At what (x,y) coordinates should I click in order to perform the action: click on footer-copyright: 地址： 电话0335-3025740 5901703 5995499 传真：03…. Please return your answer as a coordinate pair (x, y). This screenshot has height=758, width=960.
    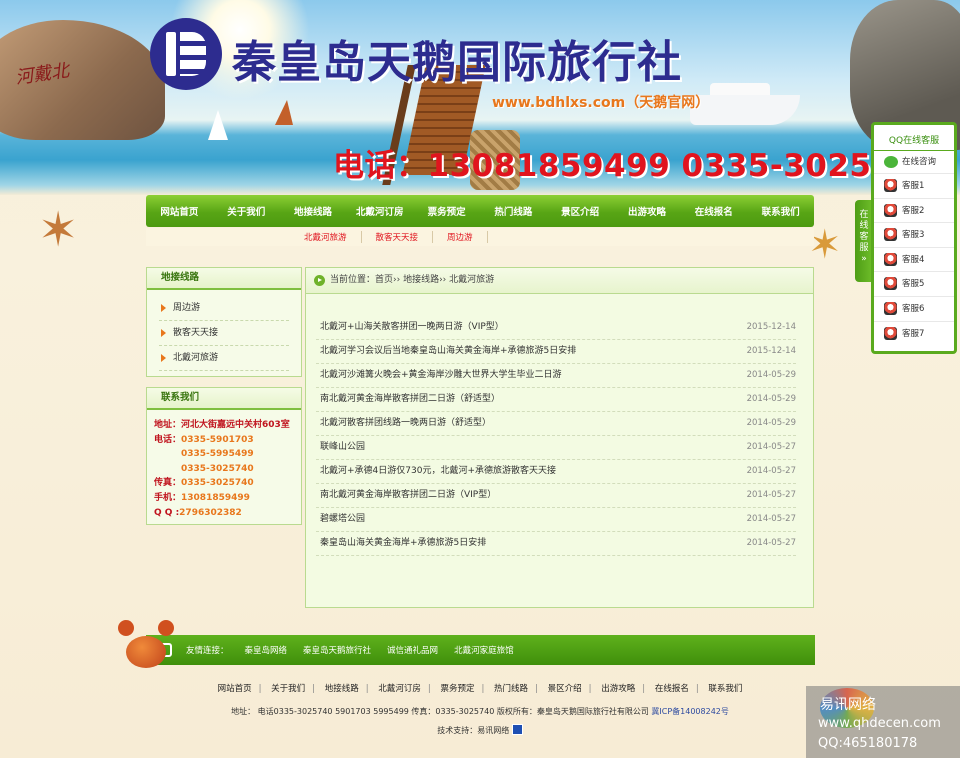
    Looking at the image, I should click on (440, 711).